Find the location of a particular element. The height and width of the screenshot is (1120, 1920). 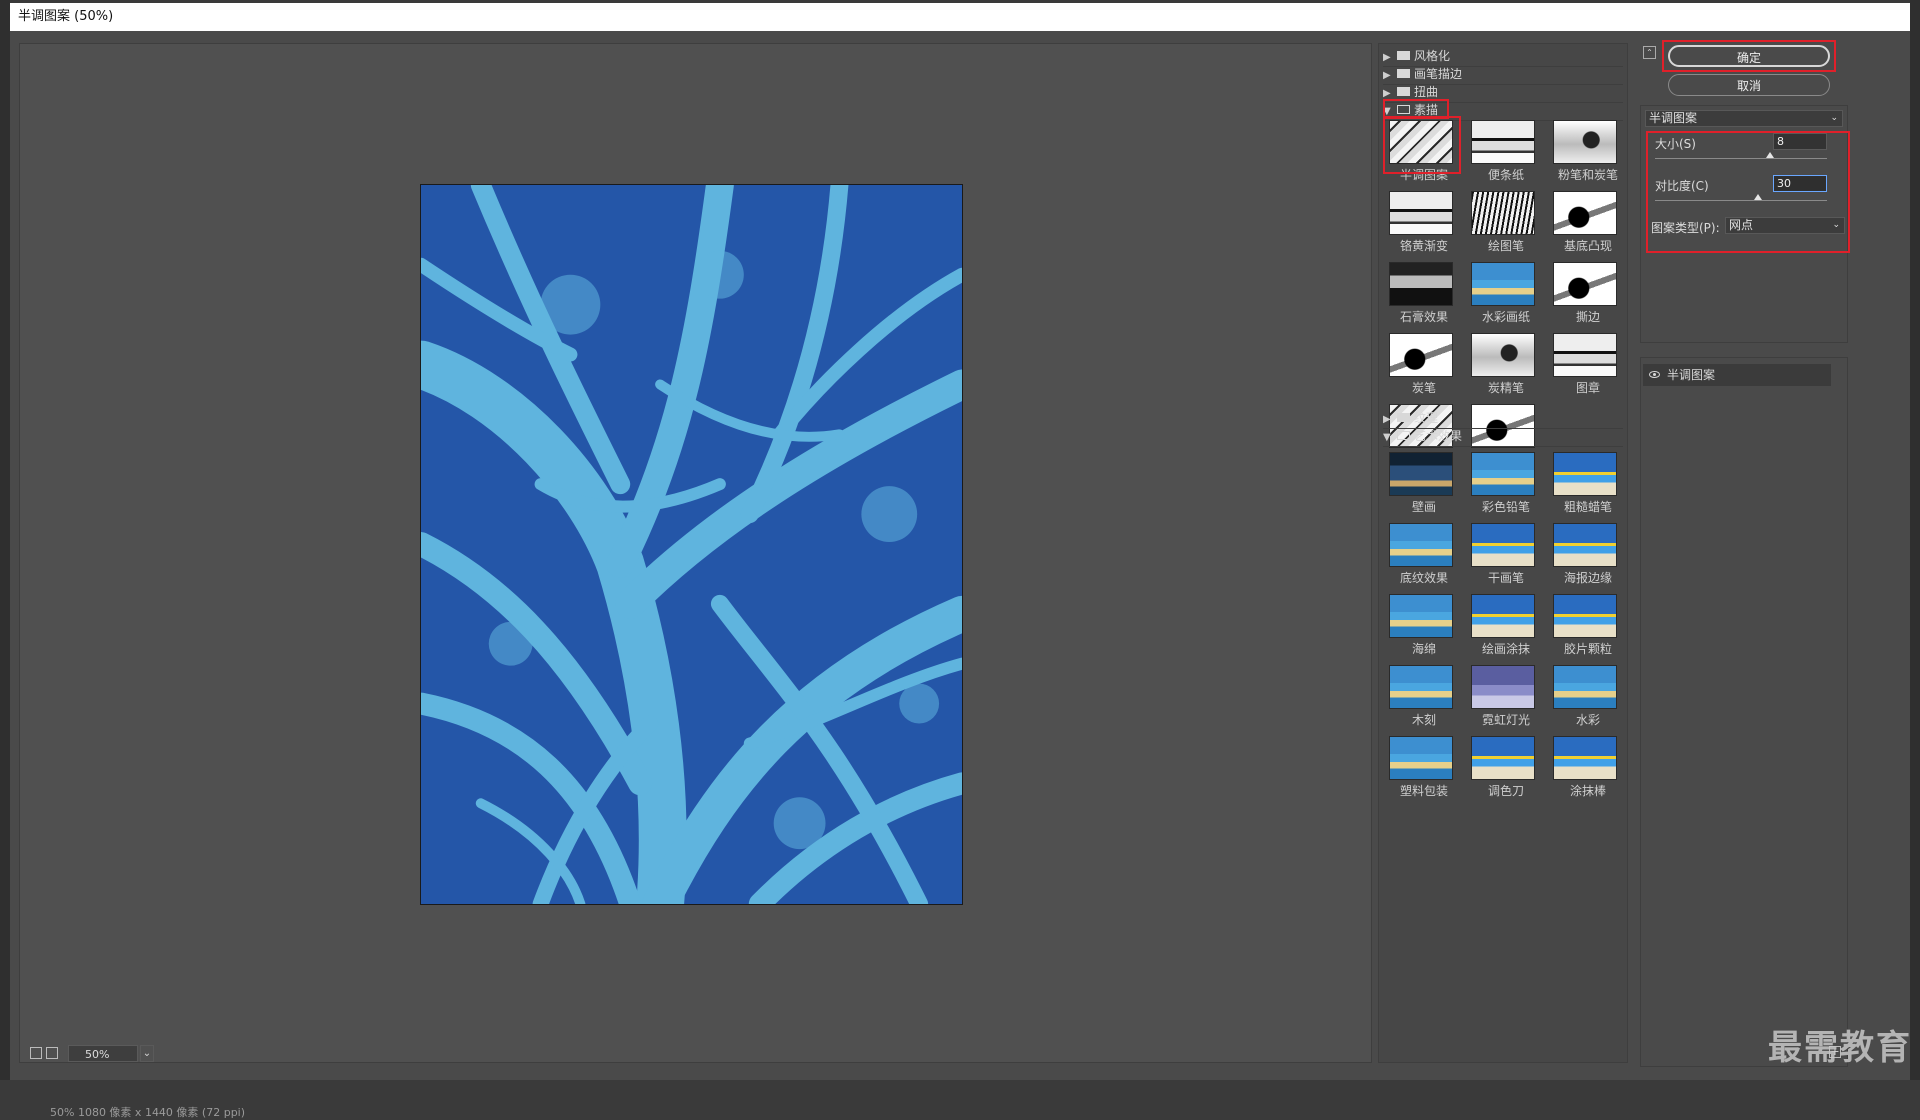

filter-thumb: 基底凸现 is located at coordinates (1582, 226).